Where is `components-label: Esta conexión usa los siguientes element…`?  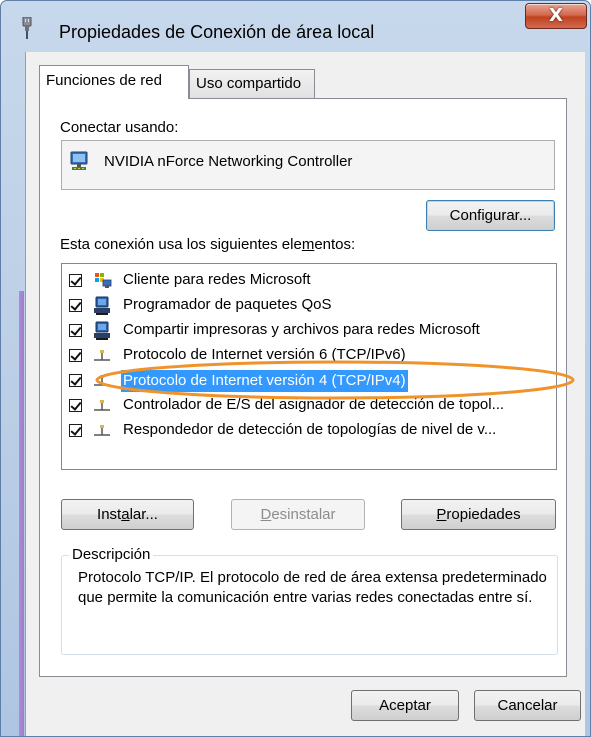
components-label: Esta conexión usa los siguientes element… is located at coordinates (207, 244).